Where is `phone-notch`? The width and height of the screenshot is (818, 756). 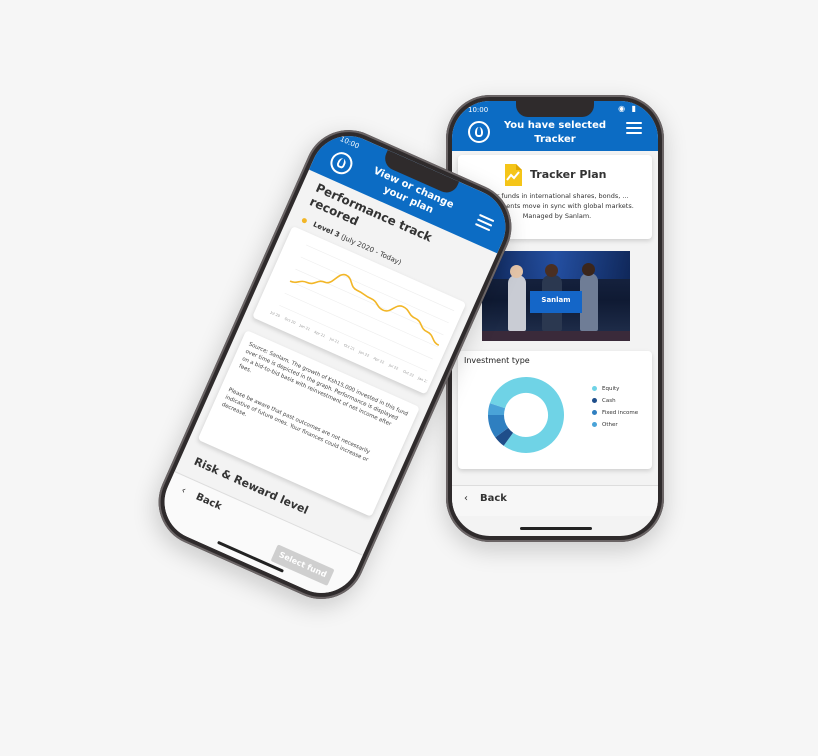
phone-notch is located at coordinates (555, 109).